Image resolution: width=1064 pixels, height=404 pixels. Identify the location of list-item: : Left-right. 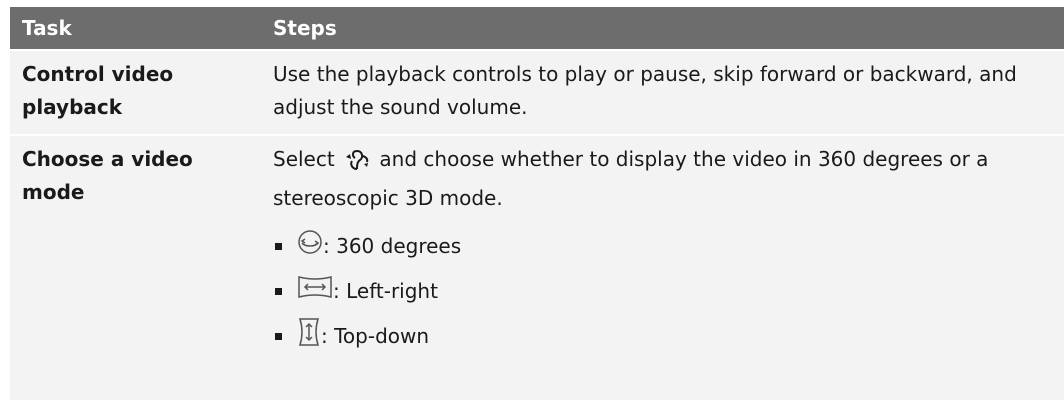
(658, 291).